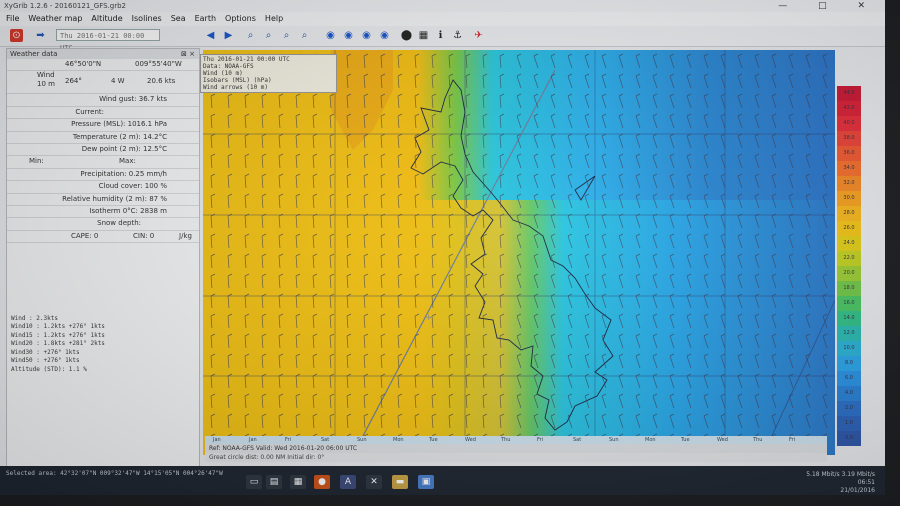 This screenshot has width=900, height=506. What do you see at coordinates (188, 54) in the screenshot?
I see `panel-close-icon: ⊠ ×` at bounding box center [188, 54].